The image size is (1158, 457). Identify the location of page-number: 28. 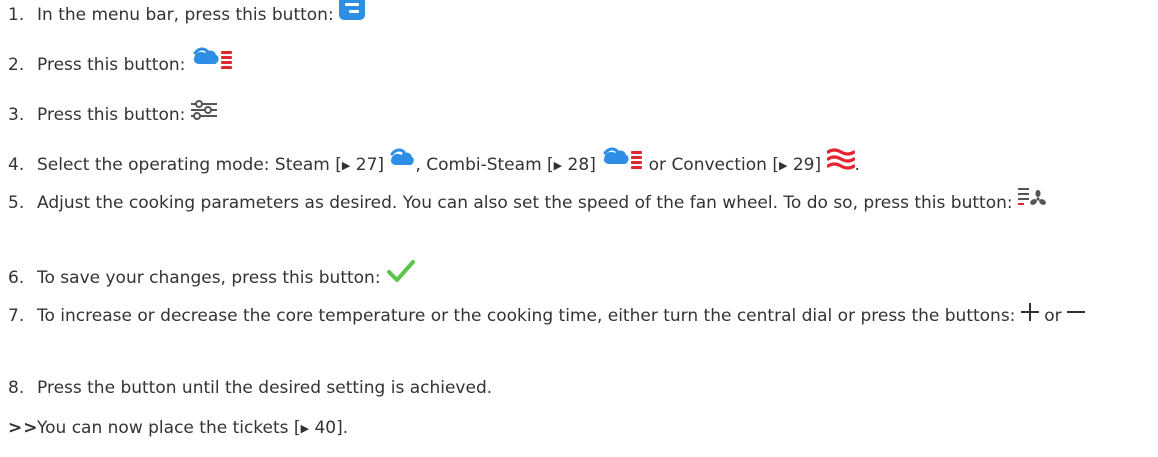
(578, 165).